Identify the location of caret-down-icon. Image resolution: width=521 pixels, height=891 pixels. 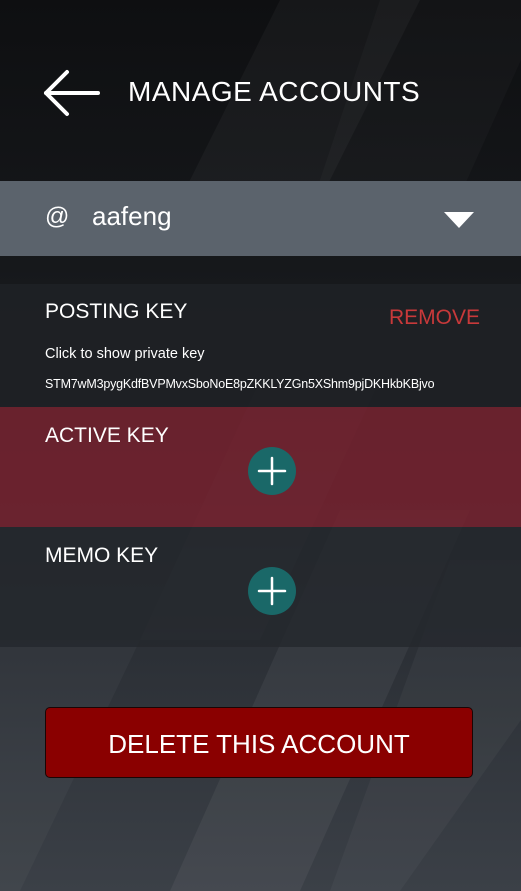
(459, 221).